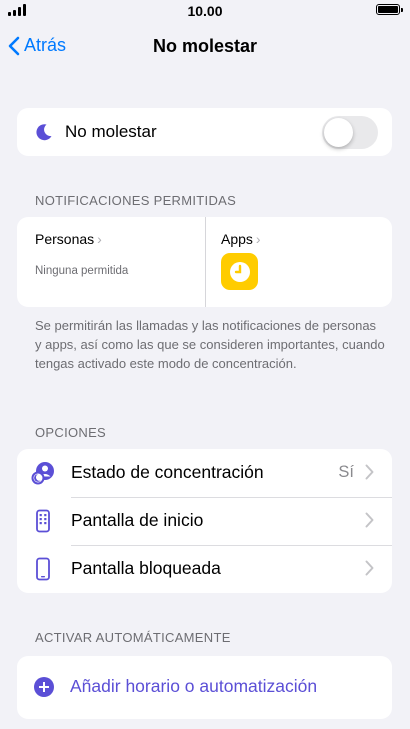 The width and height of the screenshot is (410, 729). Describe the element at coordinates (82, 271) in the screenshot. I see `people-subtitle: Ninguna permitida` at that location.